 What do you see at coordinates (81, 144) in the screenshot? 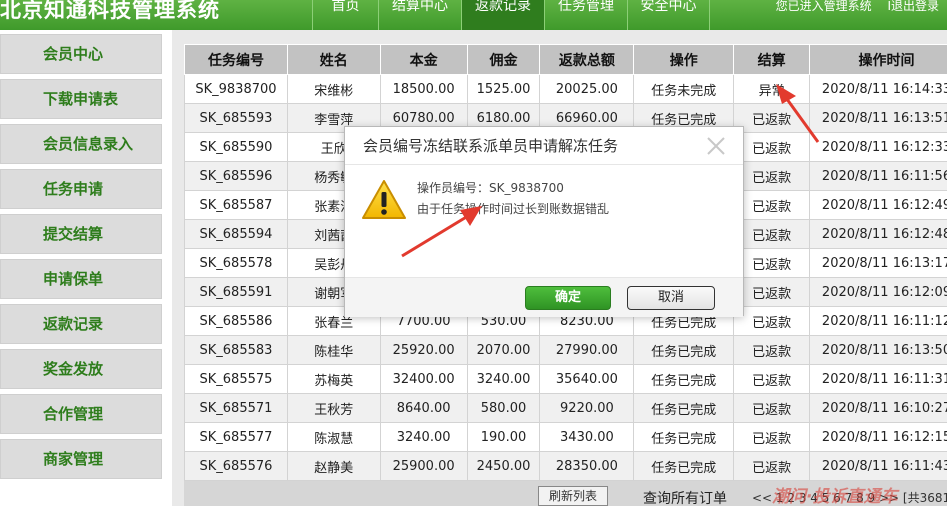
I see `sidebar-item-member-info-entry: 会员信息录入` at bounding box center [81, 144].